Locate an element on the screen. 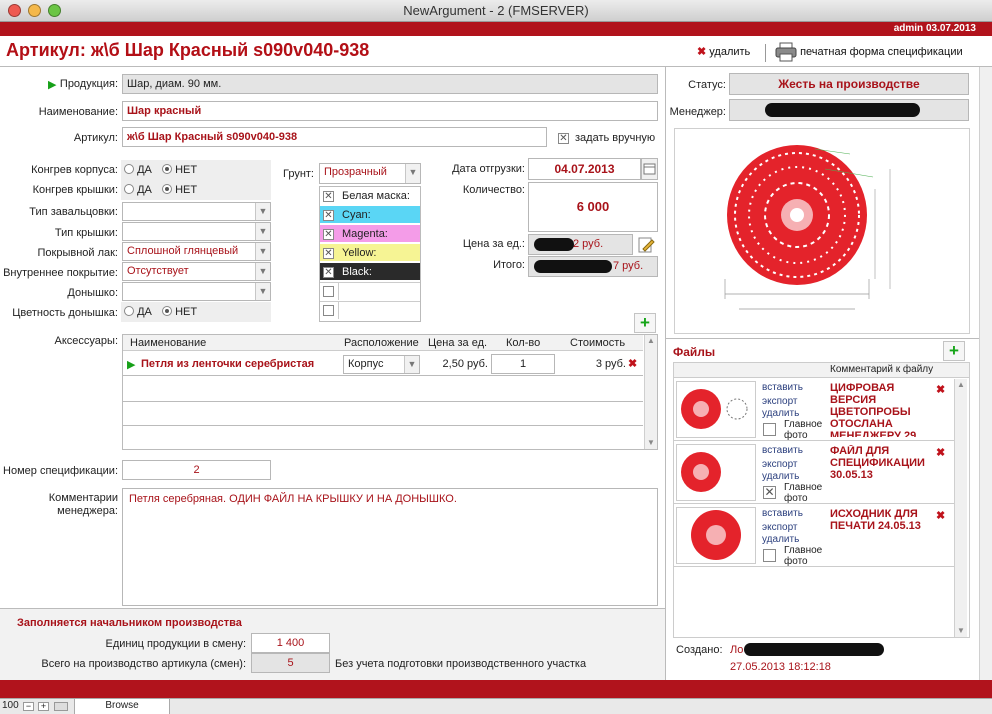  bottom-select: ▼ is located at coordinates (196, 291).